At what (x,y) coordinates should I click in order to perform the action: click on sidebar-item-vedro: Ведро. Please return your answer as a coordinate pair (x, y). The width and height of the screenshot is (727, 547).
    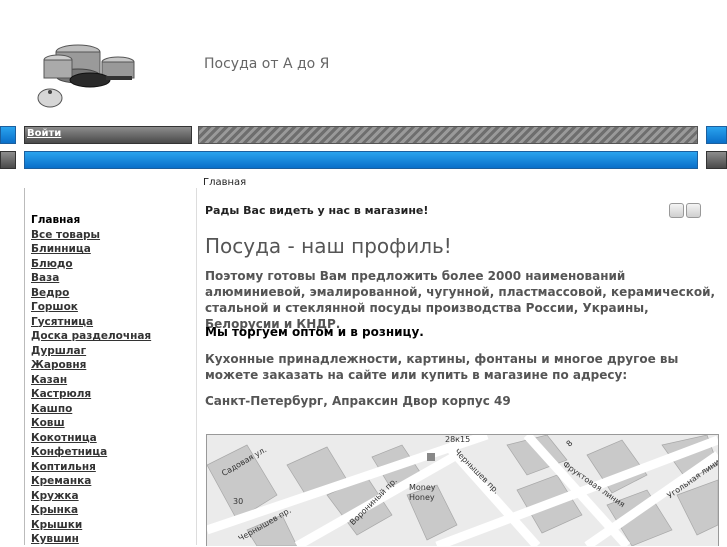
    Looking at the image, I should click on (113, 293).